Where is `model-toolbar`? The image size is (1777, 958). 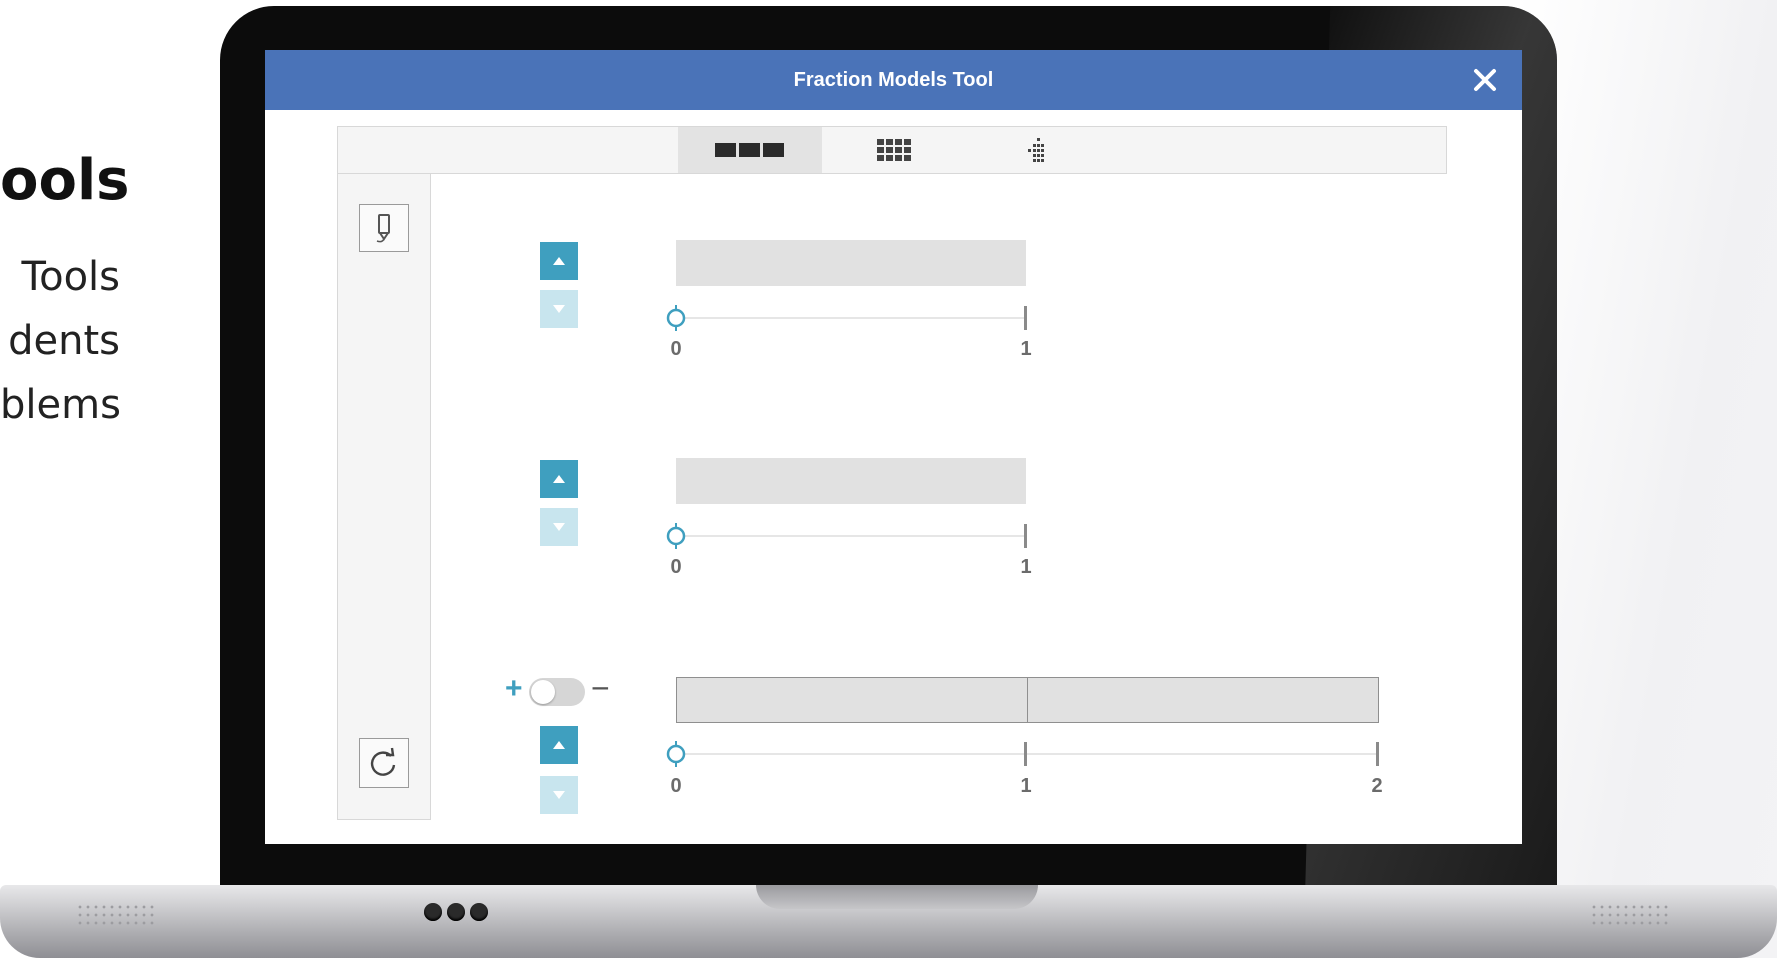
model-toolbar is located at coordinates (892, 150).